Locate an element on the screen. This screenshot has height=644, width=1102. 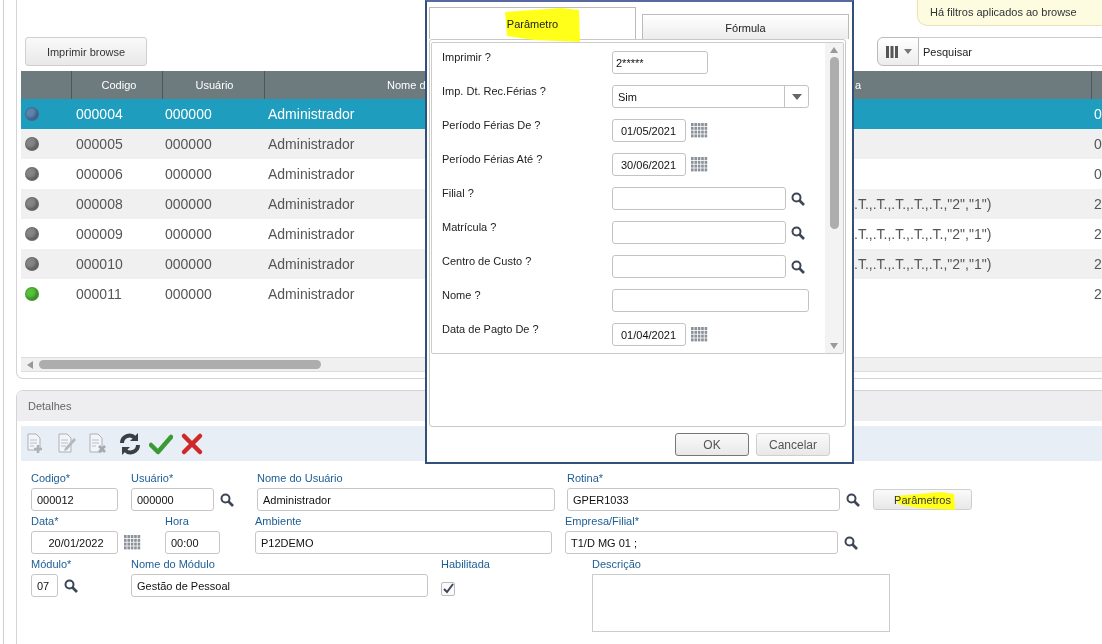
field-label: Nome ? is located at coordinates (462, 295).